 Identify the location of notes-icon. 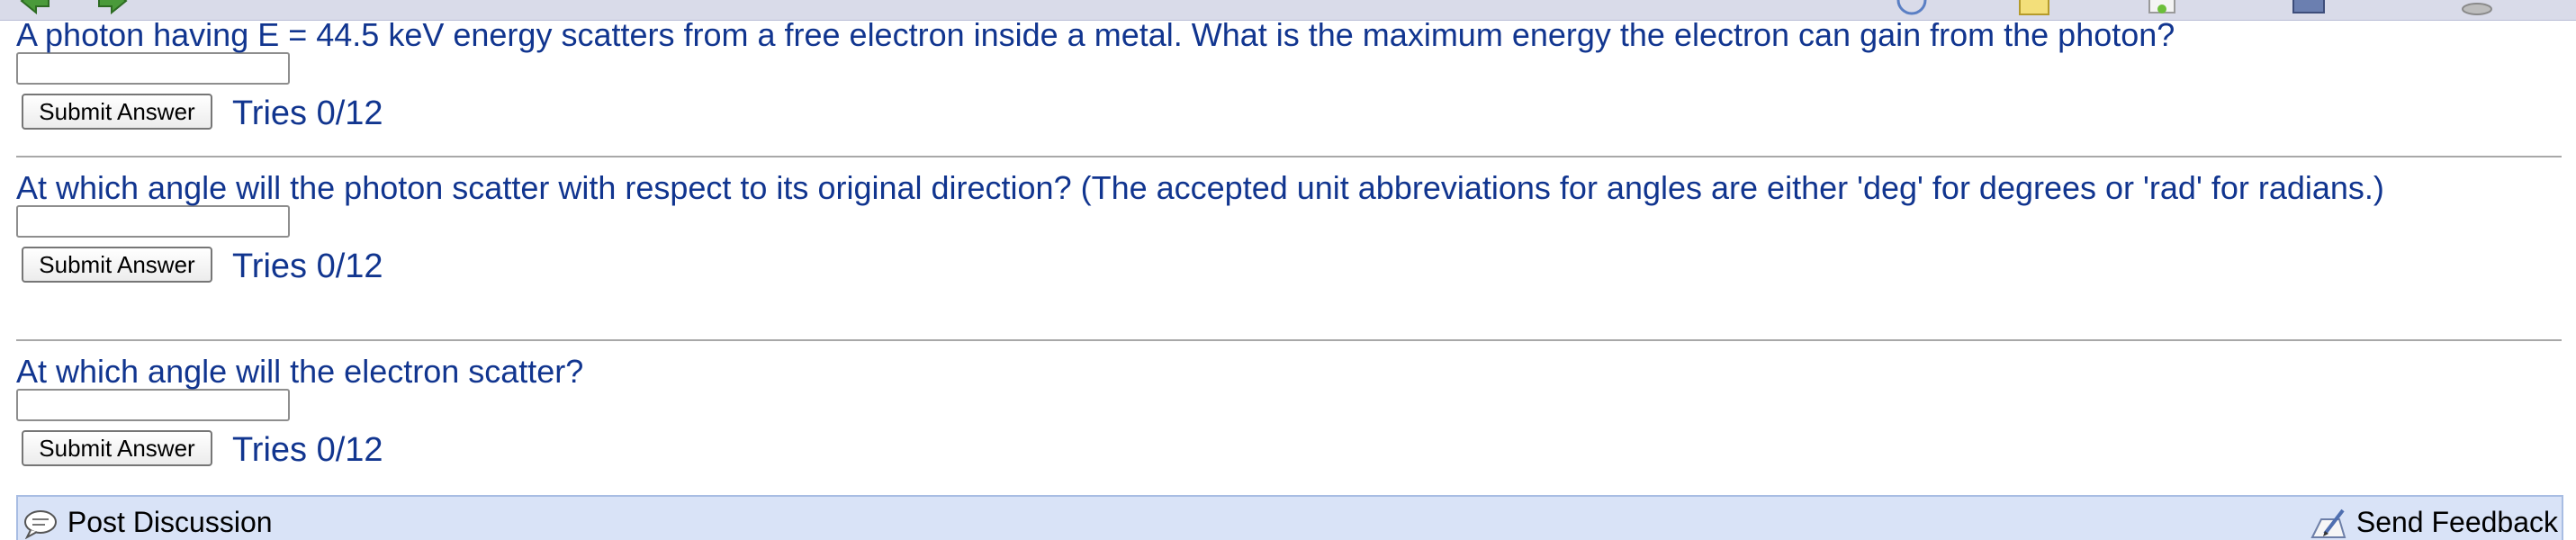
(2034, 8).